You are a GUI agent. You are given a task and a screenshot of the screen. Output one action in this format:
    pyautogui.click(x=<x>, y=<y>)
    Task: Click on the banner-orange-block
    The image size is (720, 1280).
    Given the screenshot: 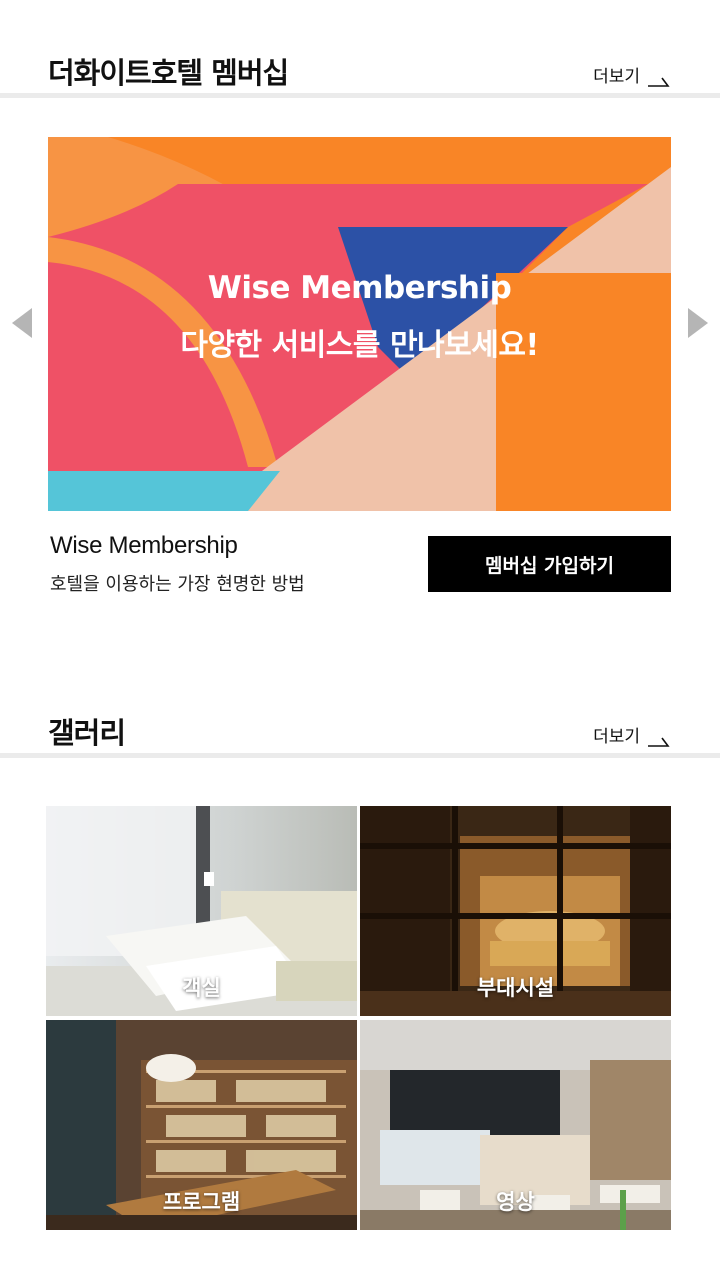 What is the action you would take?
    pyautogui.click(x=583, y=392)
    